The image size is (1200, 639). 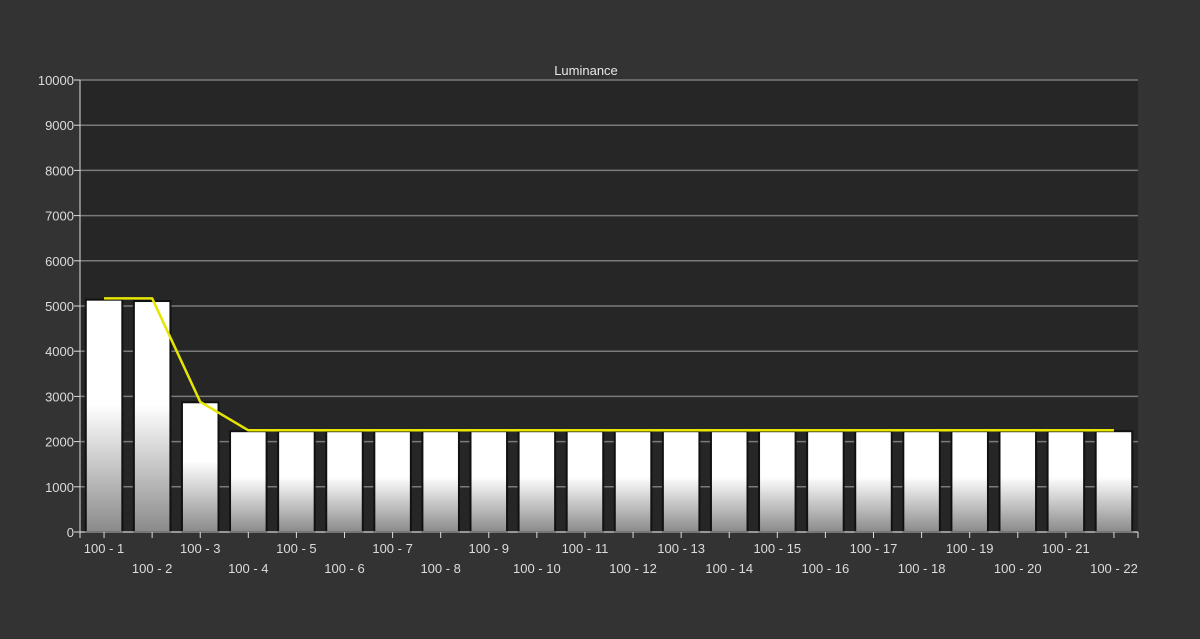 What do you see at coordinates (70, 532) in the screenshot?
I see `y-tick-label: 0` at bounding box center [70, 532].